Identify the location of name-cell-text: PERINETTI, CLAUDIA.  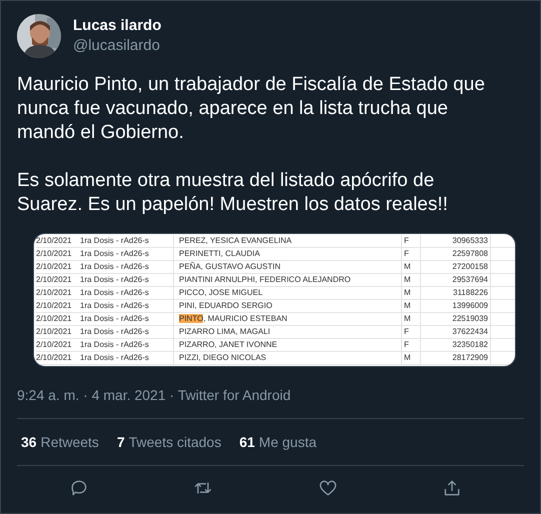
(219, 254).